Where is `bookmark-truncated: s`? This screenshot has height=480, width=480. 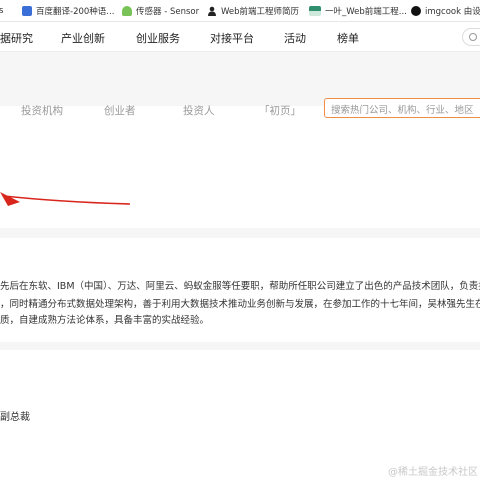 bookmark-truncated: s is located at coordinates (1, 11).